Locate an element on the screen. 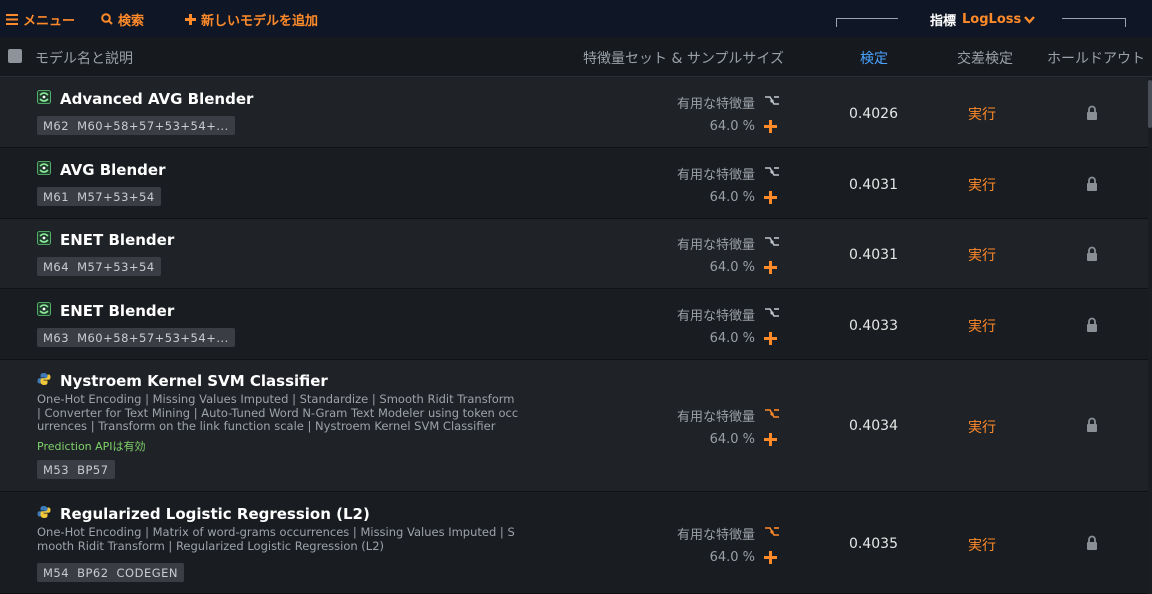 This screenshot has width=1152, height=594. model-id-tag: M54 is located at coordinates (56, 572).